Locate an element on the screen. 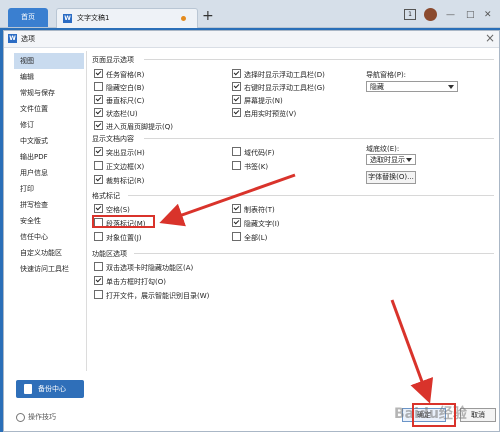  arrow-to-paragraph-marks is located at coordinates (227, 200).